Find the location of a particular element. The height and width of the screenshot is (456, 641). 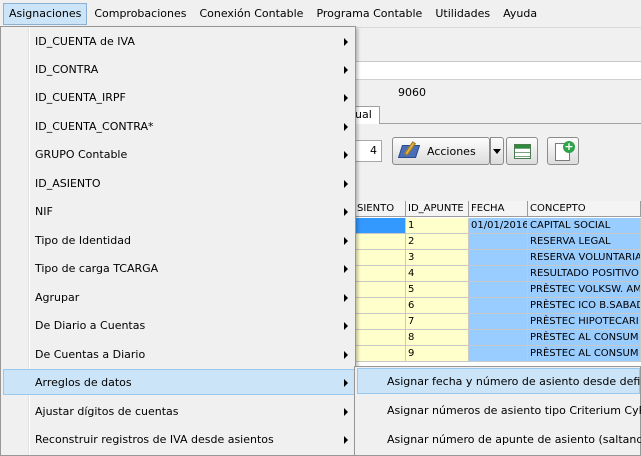

menu-item-label: Ajustar dígitos de cuentas is located at coordinates (107, 411).